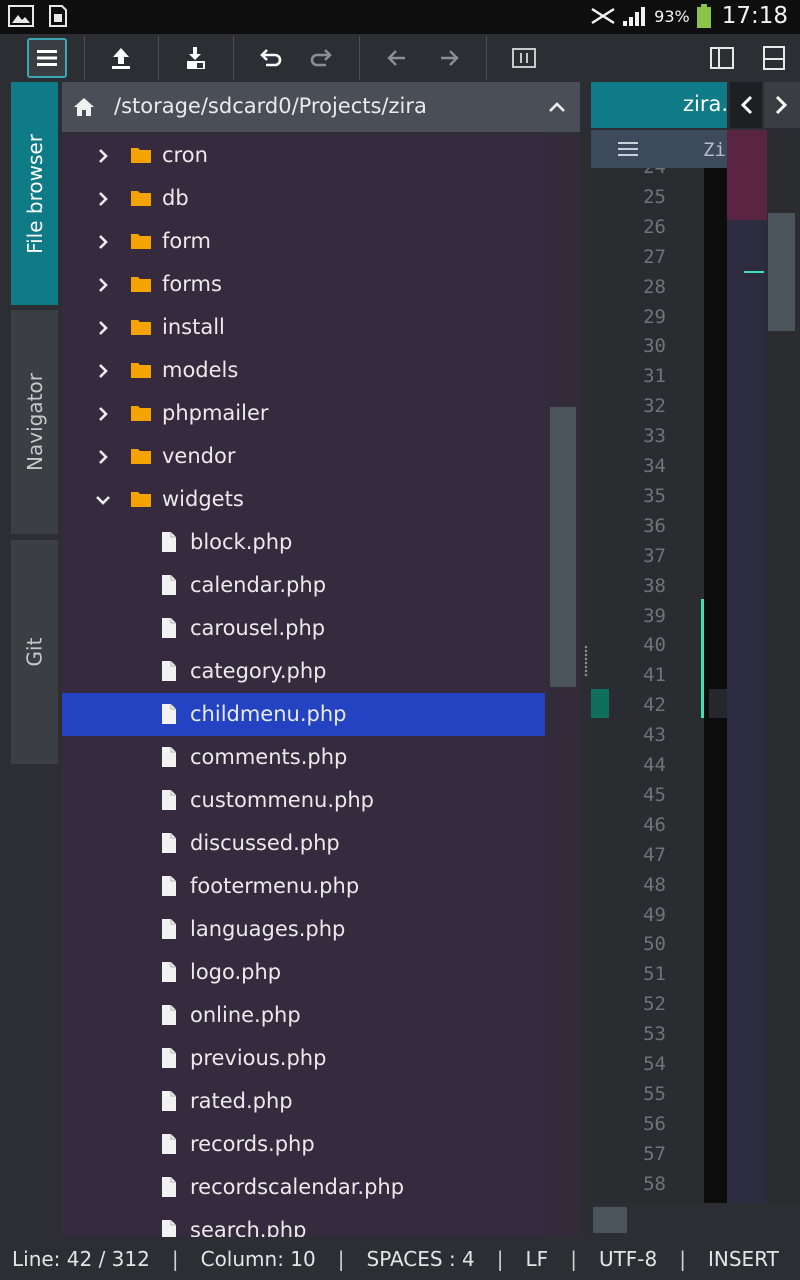 This screenshot has width=800, height=1280. What do you see at coordinates (75, 1259) in the screenshot?
I see `status-line: Line: 42 / 312` at bounding box center [75, 1259].